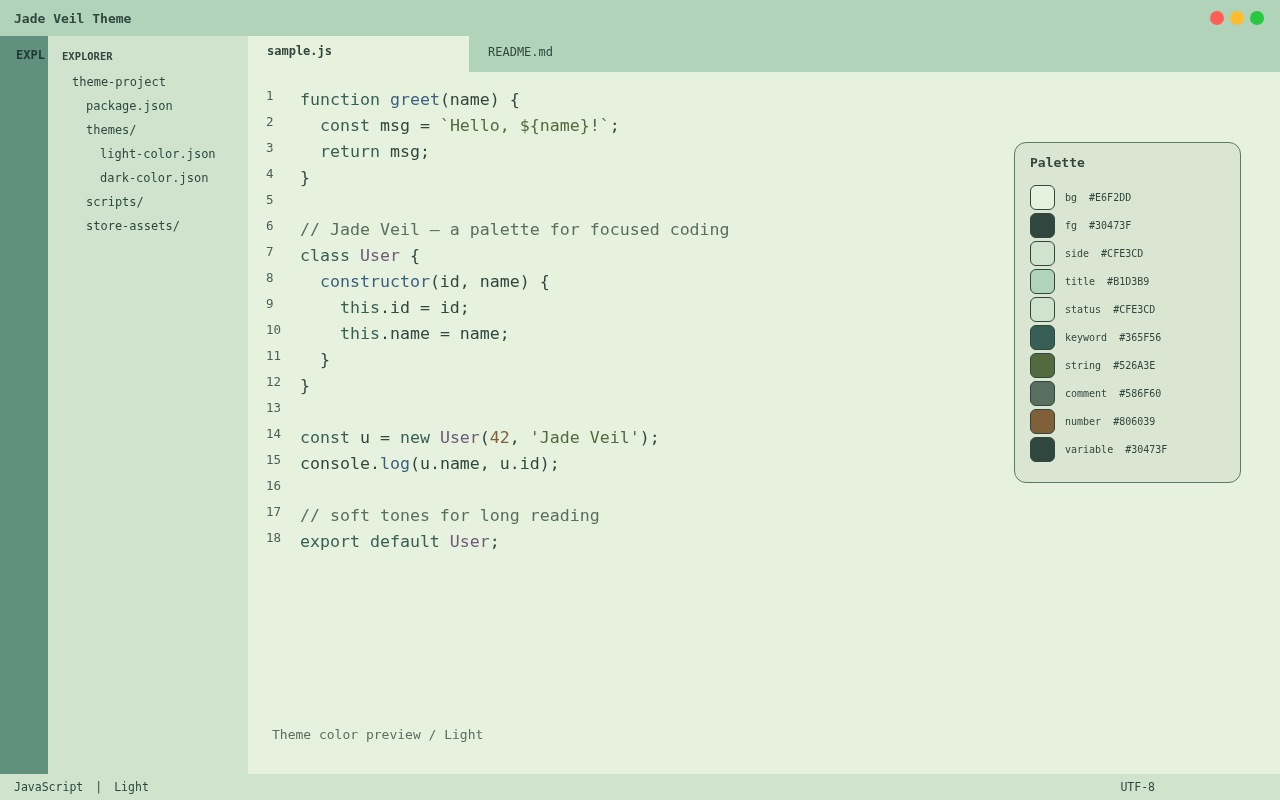  I want to click on code-line: console.log(u.name, u.id);, so click(430, 463).